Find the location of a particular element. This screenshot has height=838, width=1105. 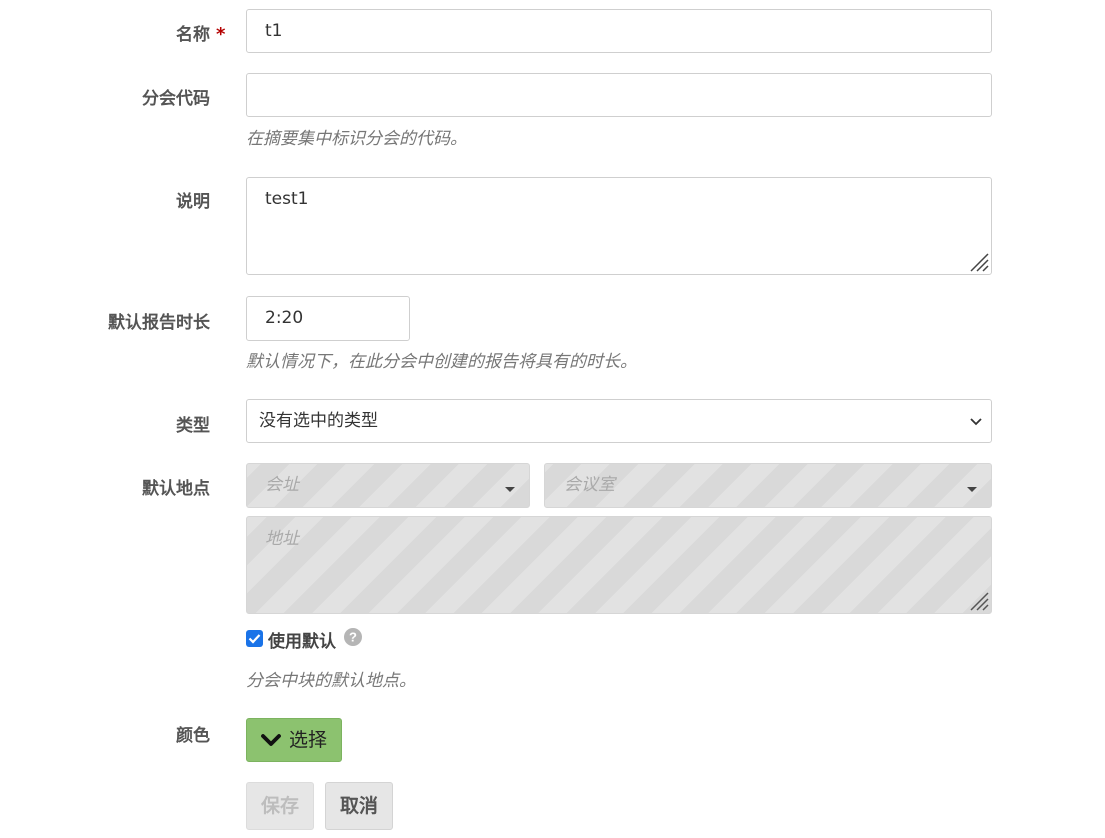

name-input: t1 is located at coordinates (619, 31).